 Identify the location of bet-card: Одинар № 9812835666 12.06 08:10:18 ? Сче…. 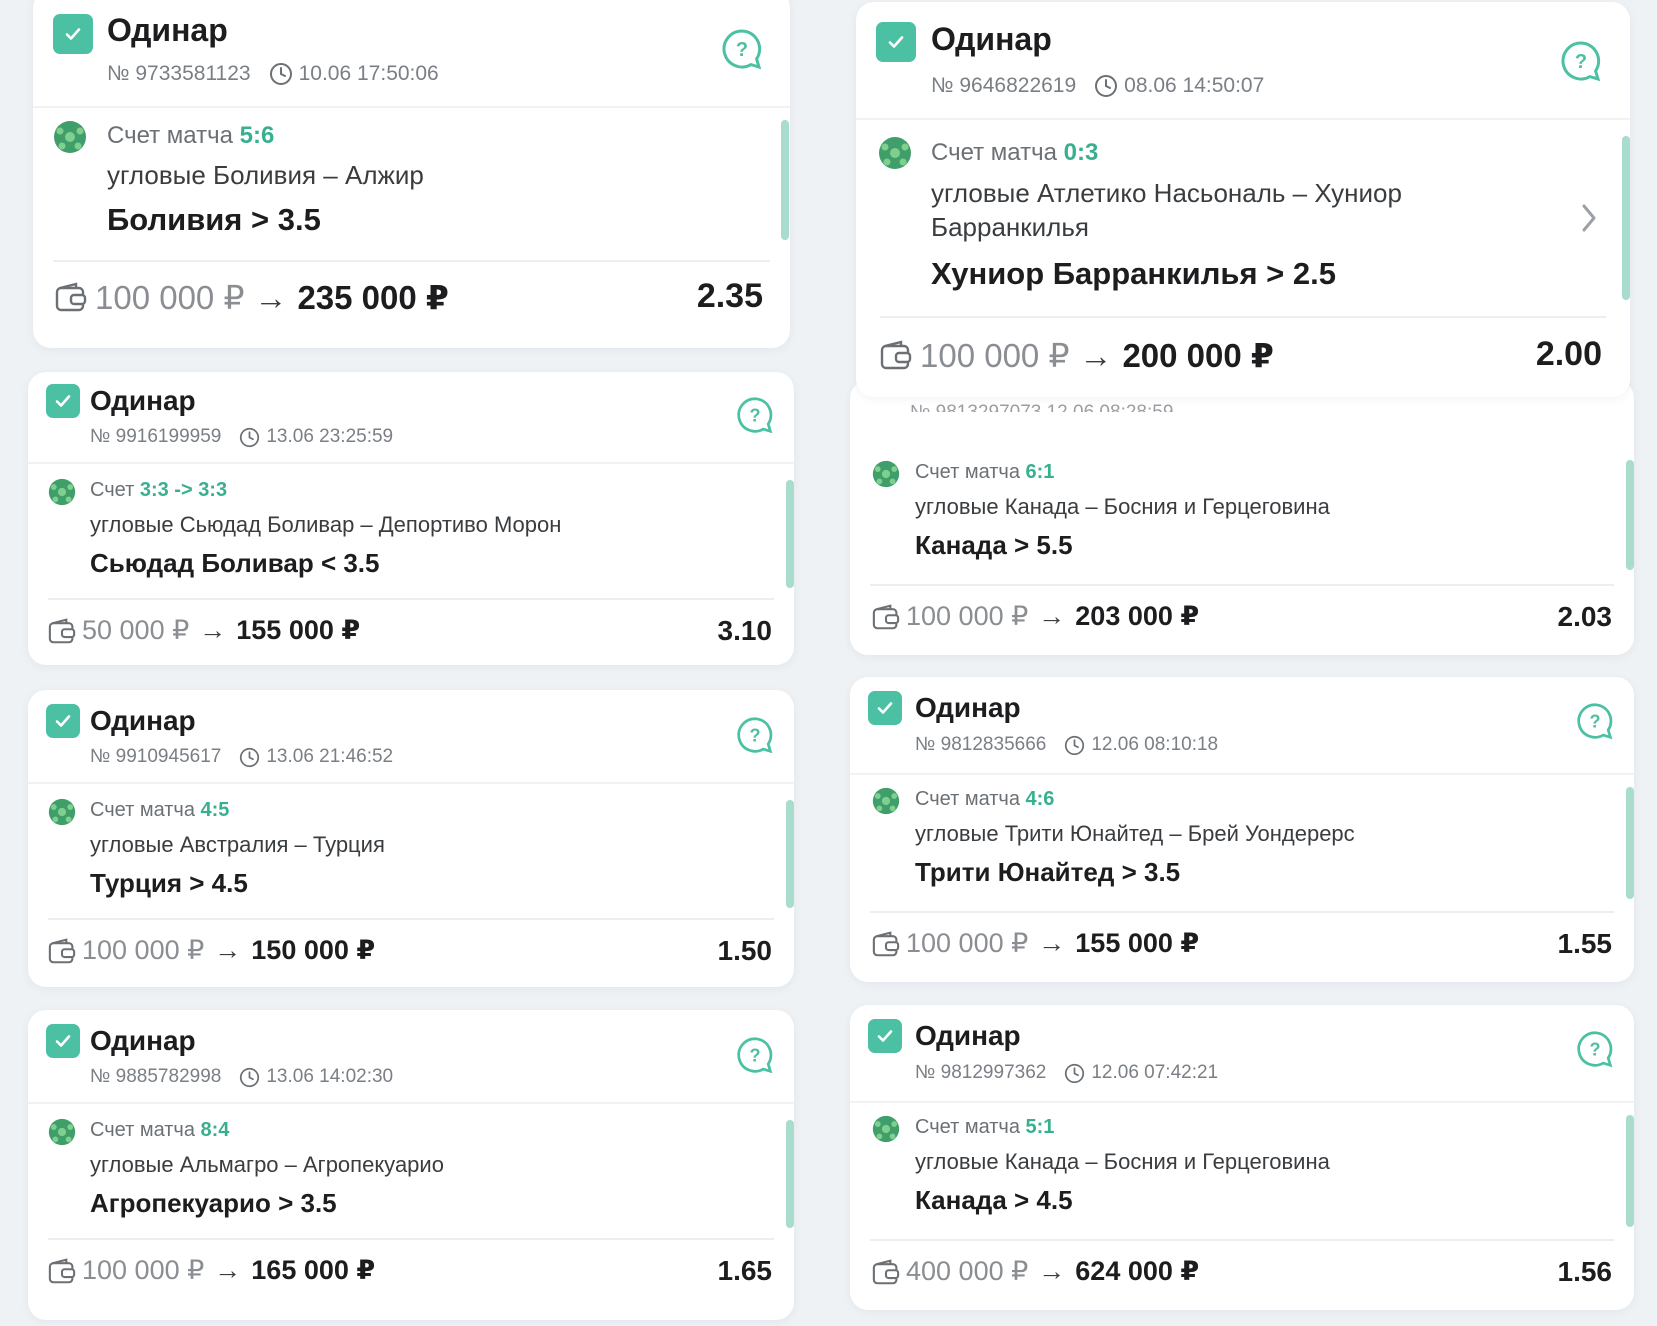
(1242, 829).